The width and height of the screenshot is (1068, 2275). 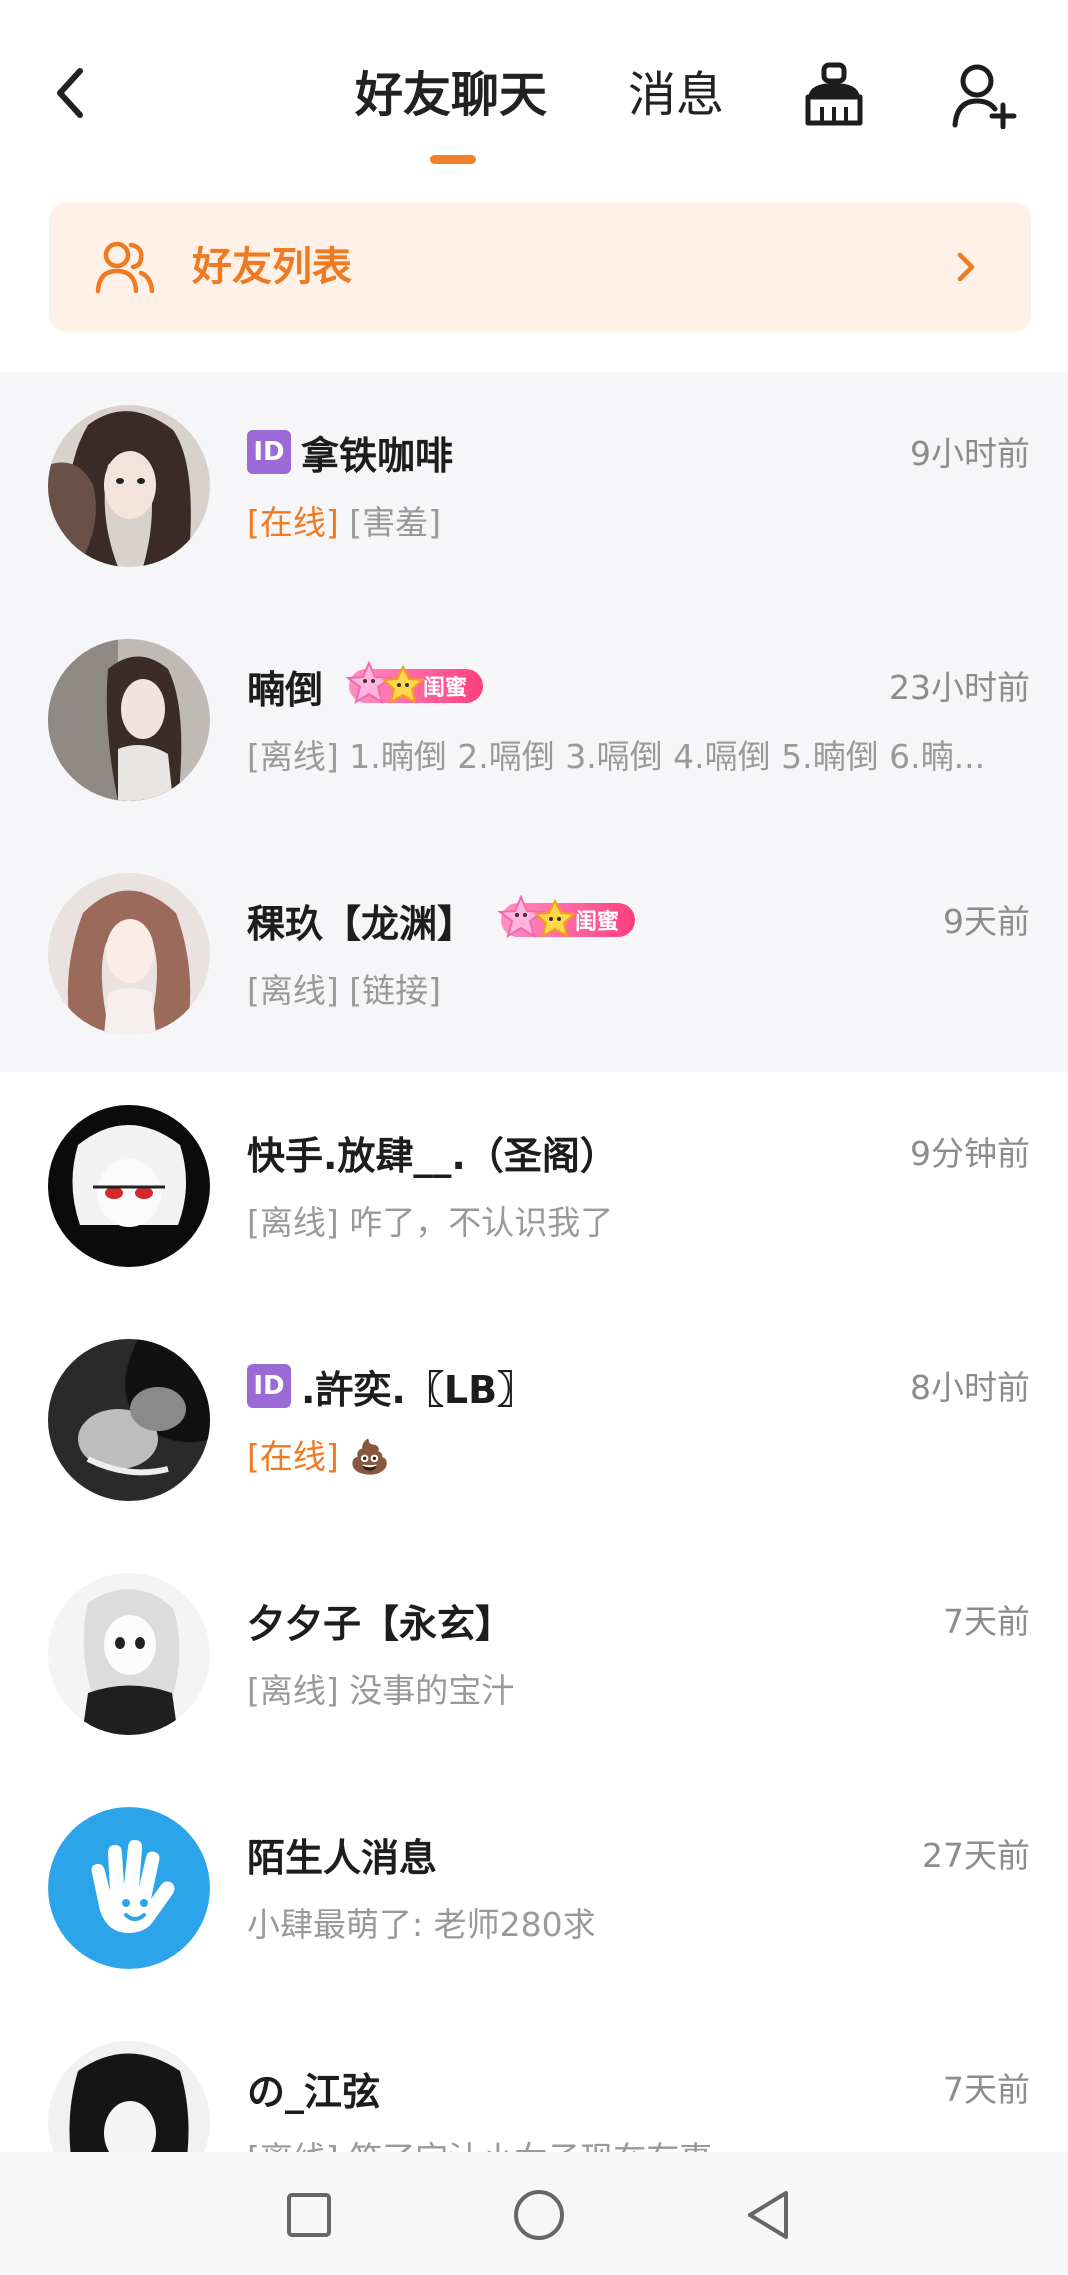 I want to click on message-preview: [离线] [链接], so click(x=642, y=988).